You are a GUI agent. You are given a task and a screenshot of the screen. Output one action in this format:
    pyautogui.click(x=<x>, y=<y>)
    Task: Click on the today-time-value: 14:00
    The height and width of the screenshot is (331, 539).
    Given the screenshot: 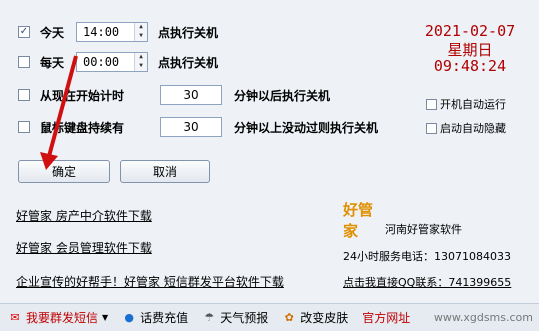 What is the action you would take?
    pyautogui.click(x=101, y=32)
    